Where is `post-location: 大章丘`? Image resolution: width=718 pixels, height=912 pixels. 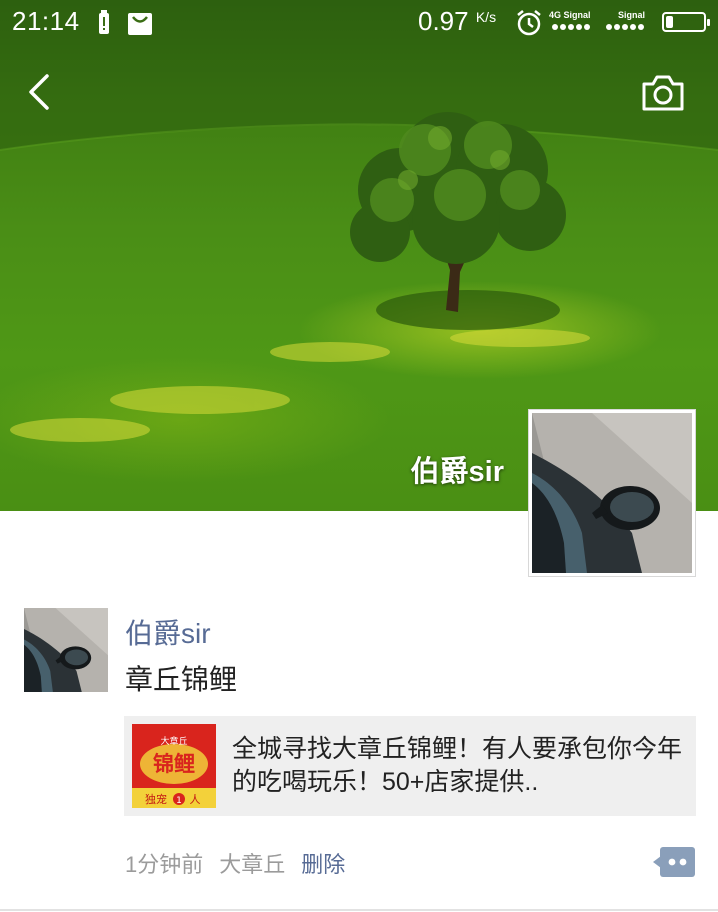
post-location: 大章丘 is located at coordinates (252, 864).